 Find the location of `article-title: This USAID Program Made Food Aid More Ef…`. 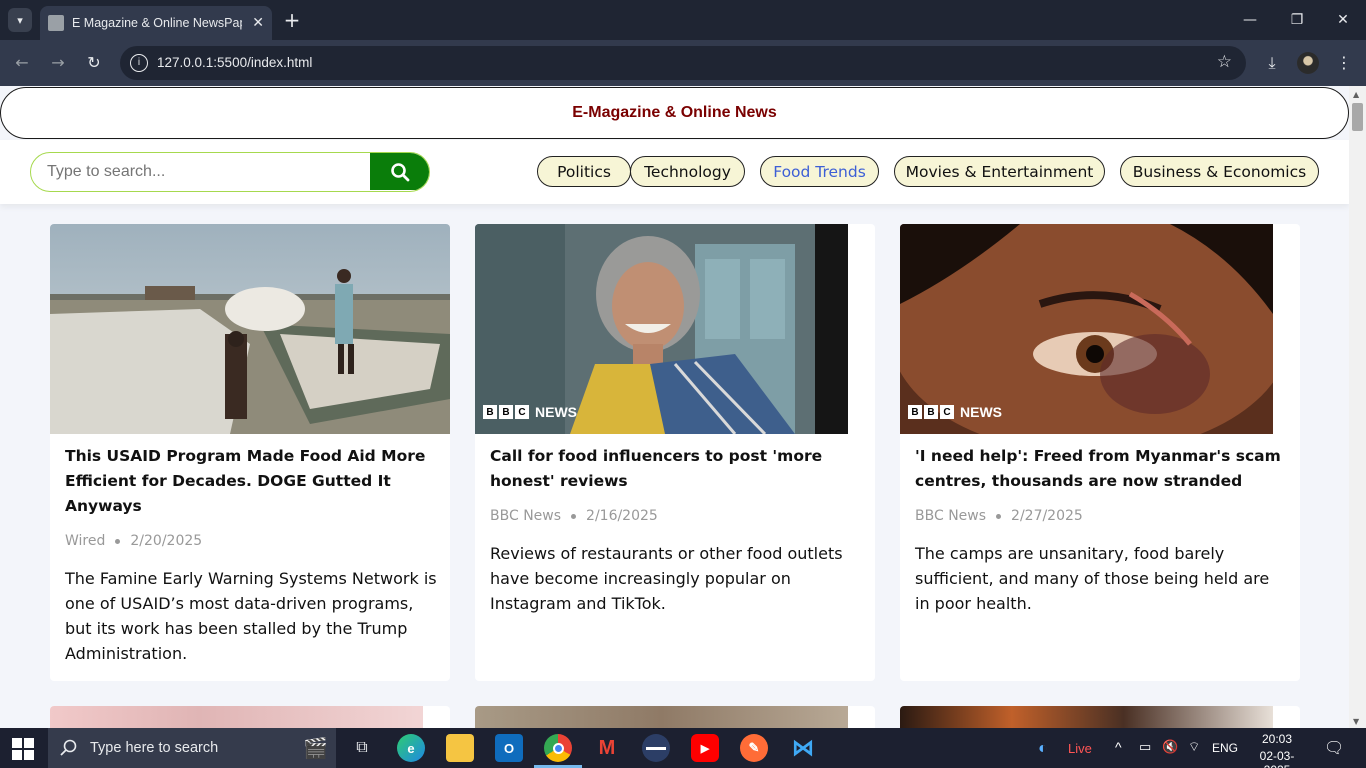

article-title: This USAID Program Made Food Aid More Ef… is located at coordinates (251, 481).